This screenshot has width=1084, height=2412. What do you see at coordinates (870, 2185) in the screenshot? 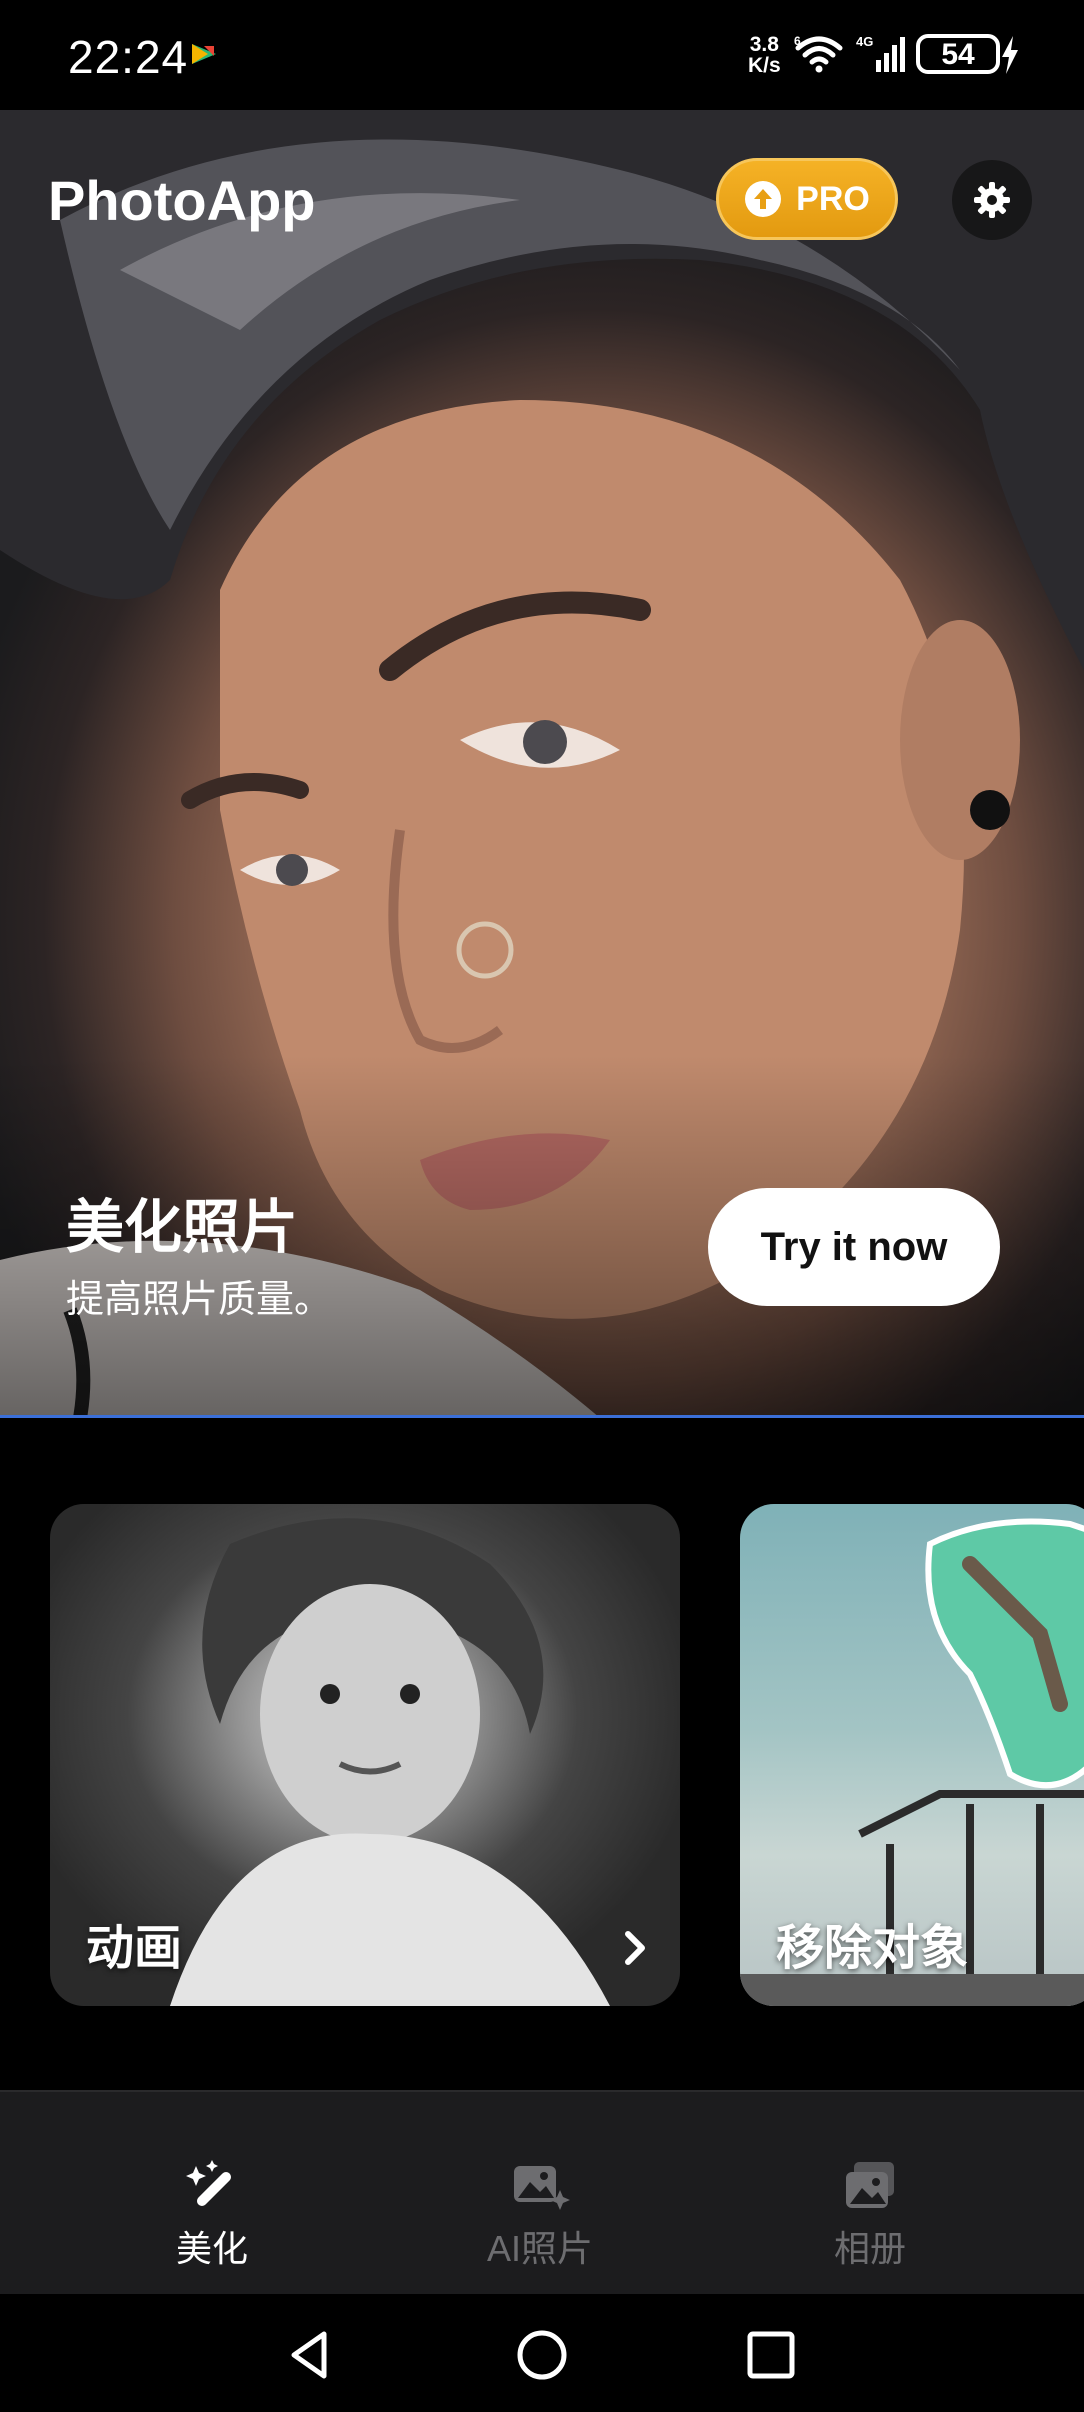
I see `album-icon` at bounding box center [870, 2185].